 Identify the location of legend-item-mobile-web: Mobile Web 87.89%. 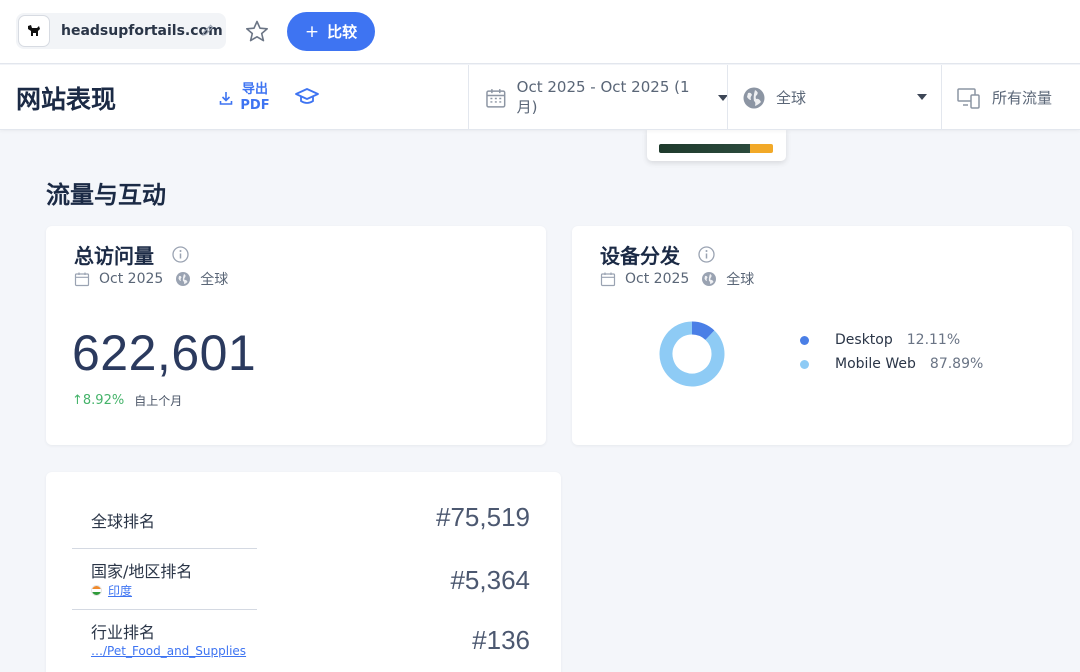
(891, 364).